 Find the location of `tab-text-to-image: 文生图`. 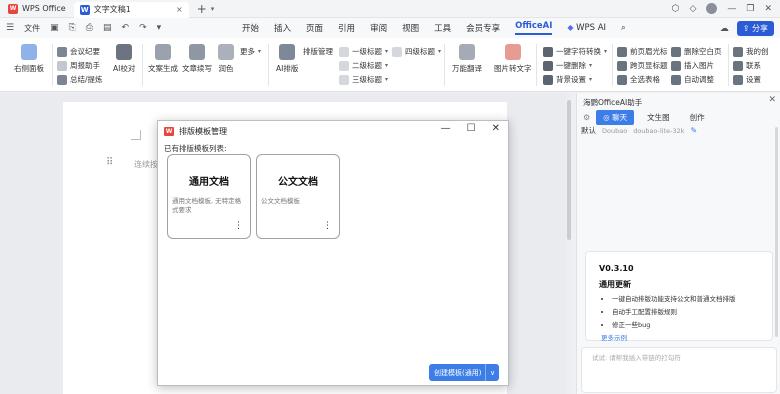

tab-text-to-image: 文生图 is located at coordinates (658, 117).